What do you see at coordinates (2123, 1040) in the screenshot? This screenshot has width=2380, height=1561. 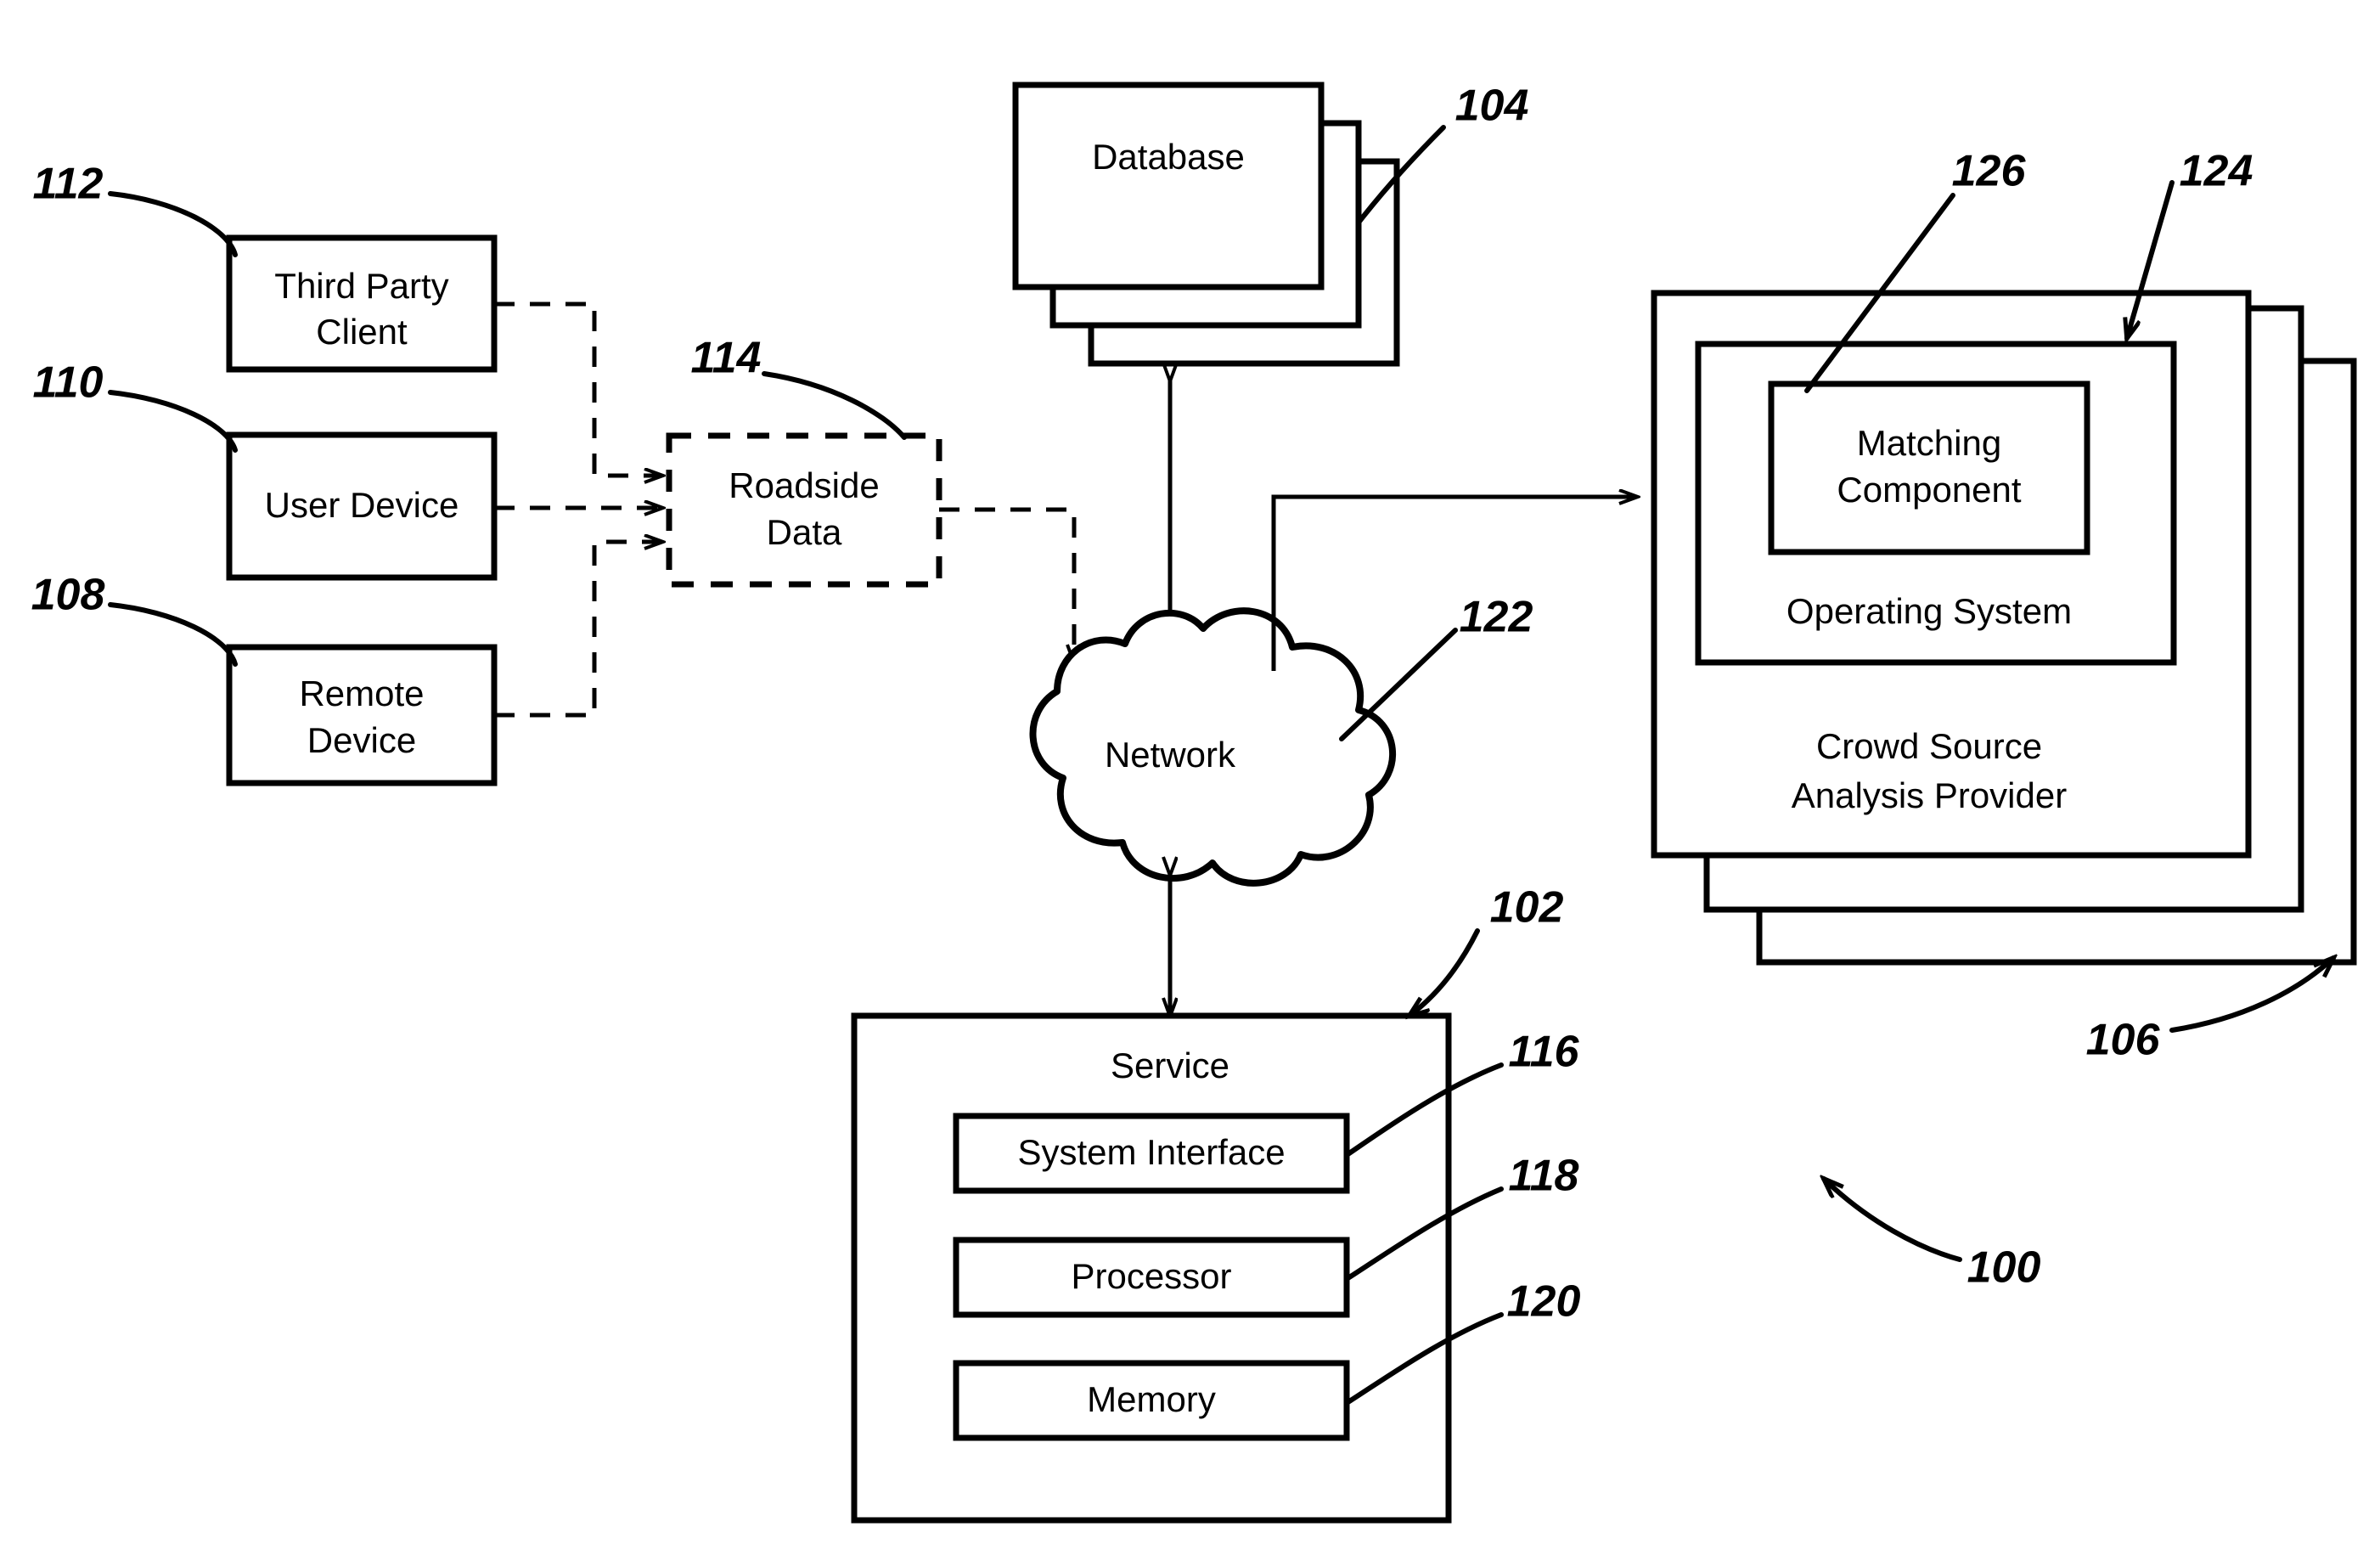 I see `ref-106-label: 106` at bounding box center [2123, 1040].